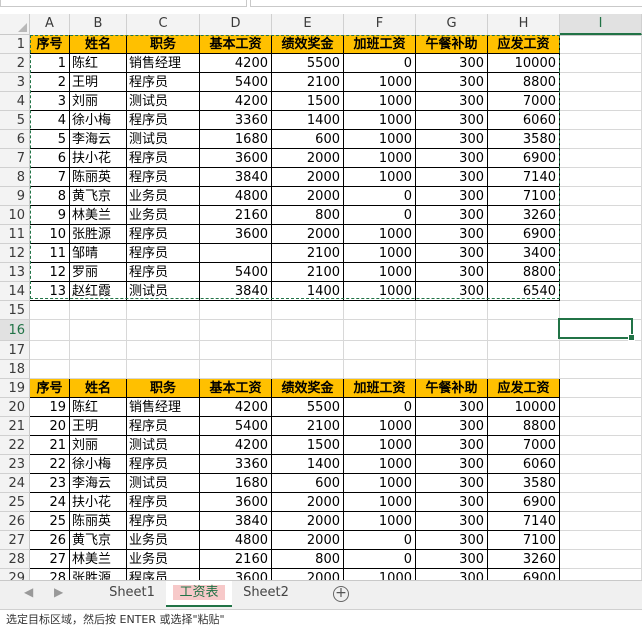 The height and width of the screenshot is (630, 642). I want to click on table-cell: 6, so click(50, 158).